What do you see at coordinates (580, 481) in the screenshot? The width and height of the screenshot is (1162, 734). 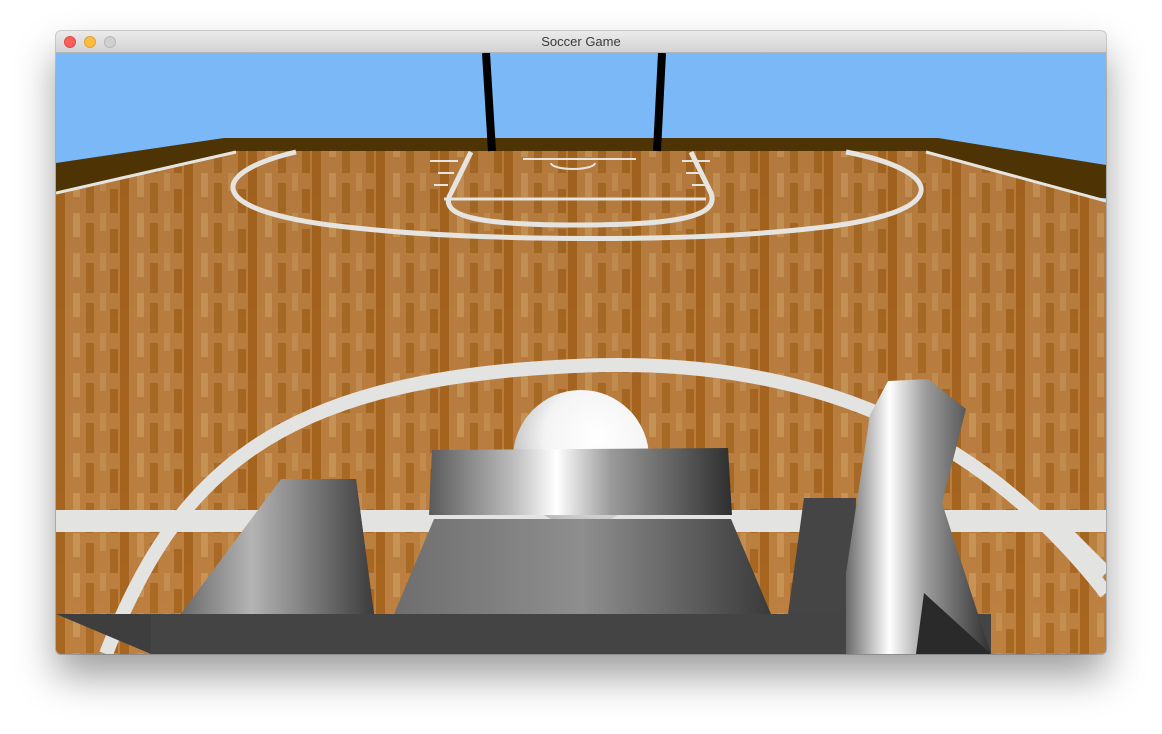 I see `player-top-panel` at bounding box center [580, 481].